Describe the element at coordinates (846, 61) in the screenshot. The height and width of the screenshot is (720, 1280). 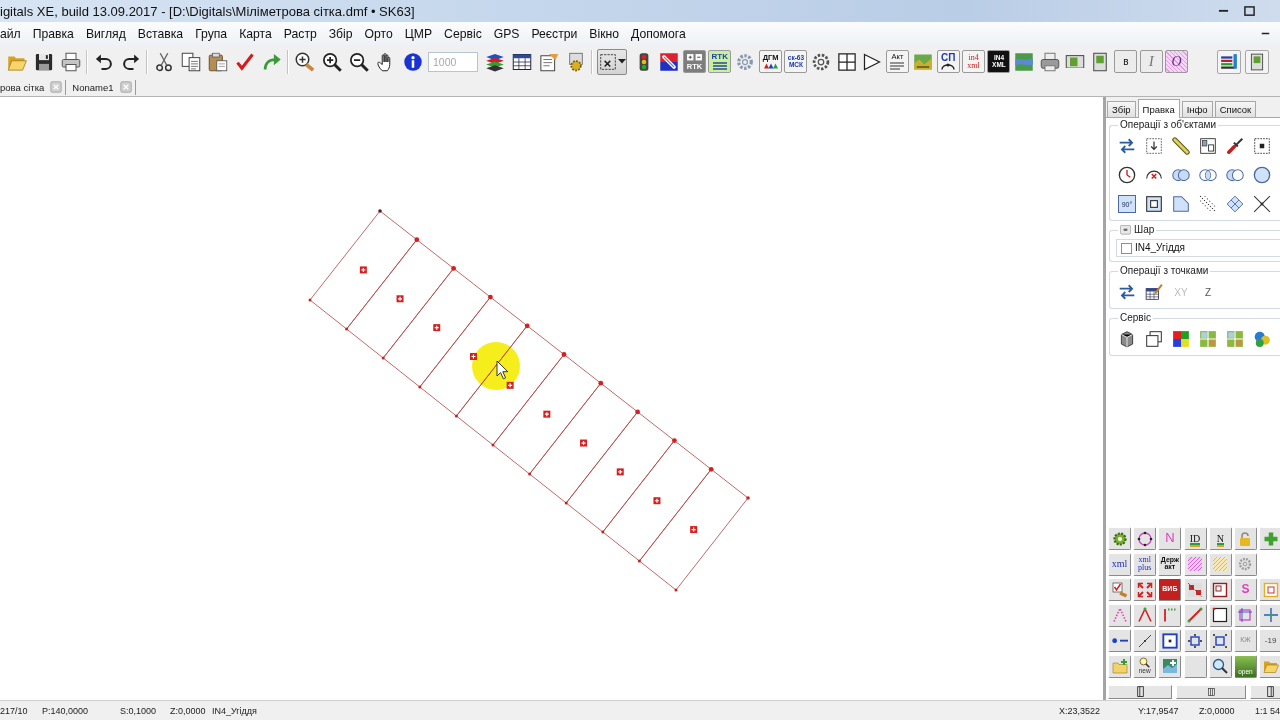
I see `grid-icon` at that location.